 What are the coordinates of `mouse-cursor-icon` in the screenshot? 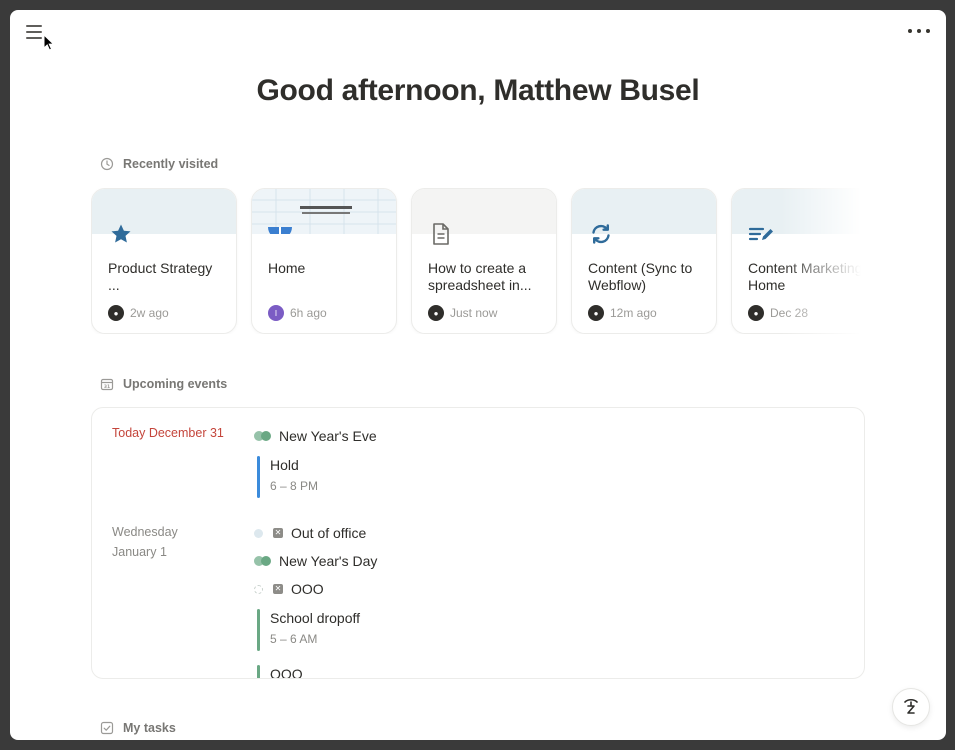 It's located at (49, 42).